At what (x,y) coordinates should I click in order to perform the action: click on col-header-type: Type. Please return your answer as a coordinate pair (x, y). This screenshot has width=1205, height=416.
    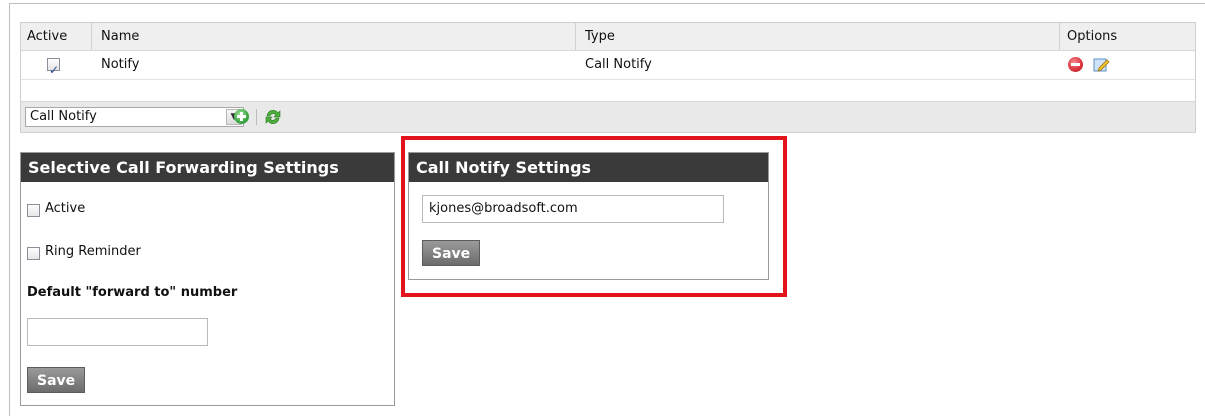
    Looking at the image, I should click on (600, 36).